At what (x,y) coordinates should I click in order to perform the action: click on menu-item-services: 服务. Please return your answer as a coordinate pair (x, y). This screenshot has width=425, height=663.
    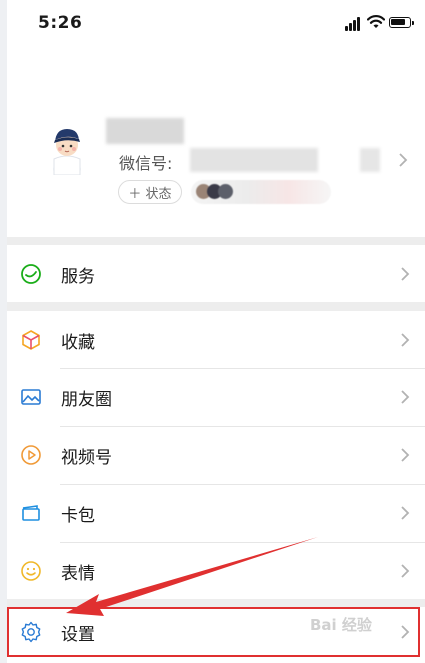
    Looking at the image, I should click on (216, 274).